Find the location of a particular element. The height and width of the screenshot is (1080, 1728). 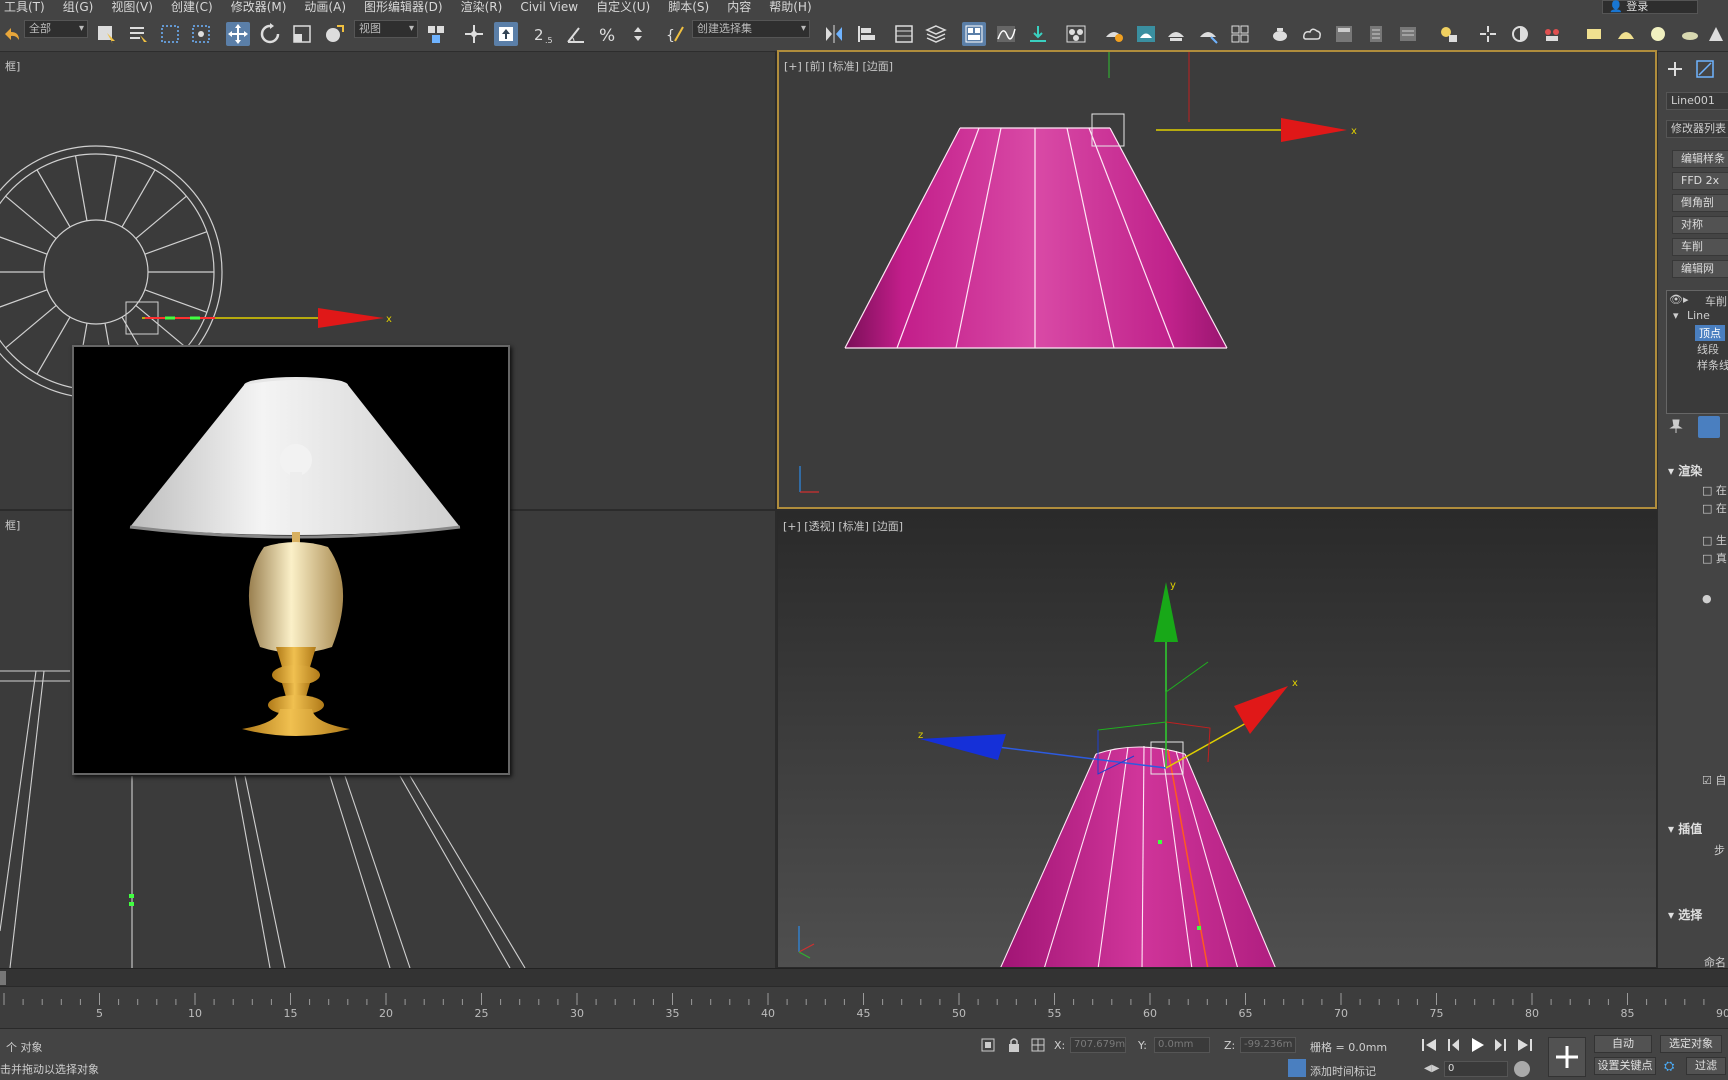

x-coord-field: 707.679m is located at coordinates (1098, 1045).